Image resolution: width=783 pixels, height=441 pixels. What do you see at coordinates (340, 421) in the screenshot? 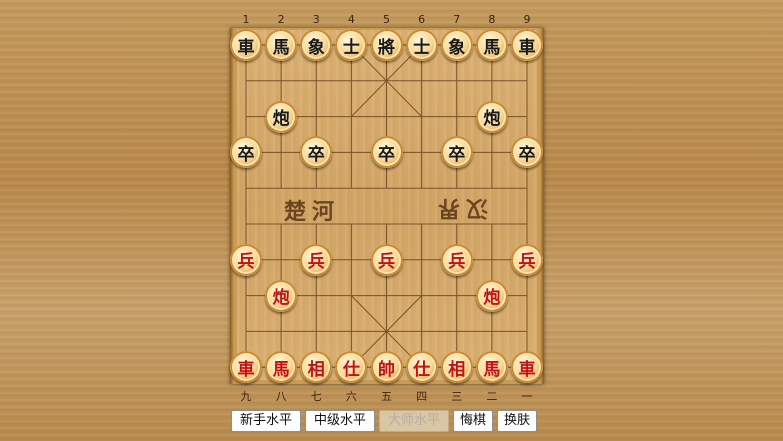
I see `intermediate-level-button: 中级水平` at bounding box center [340, 421].